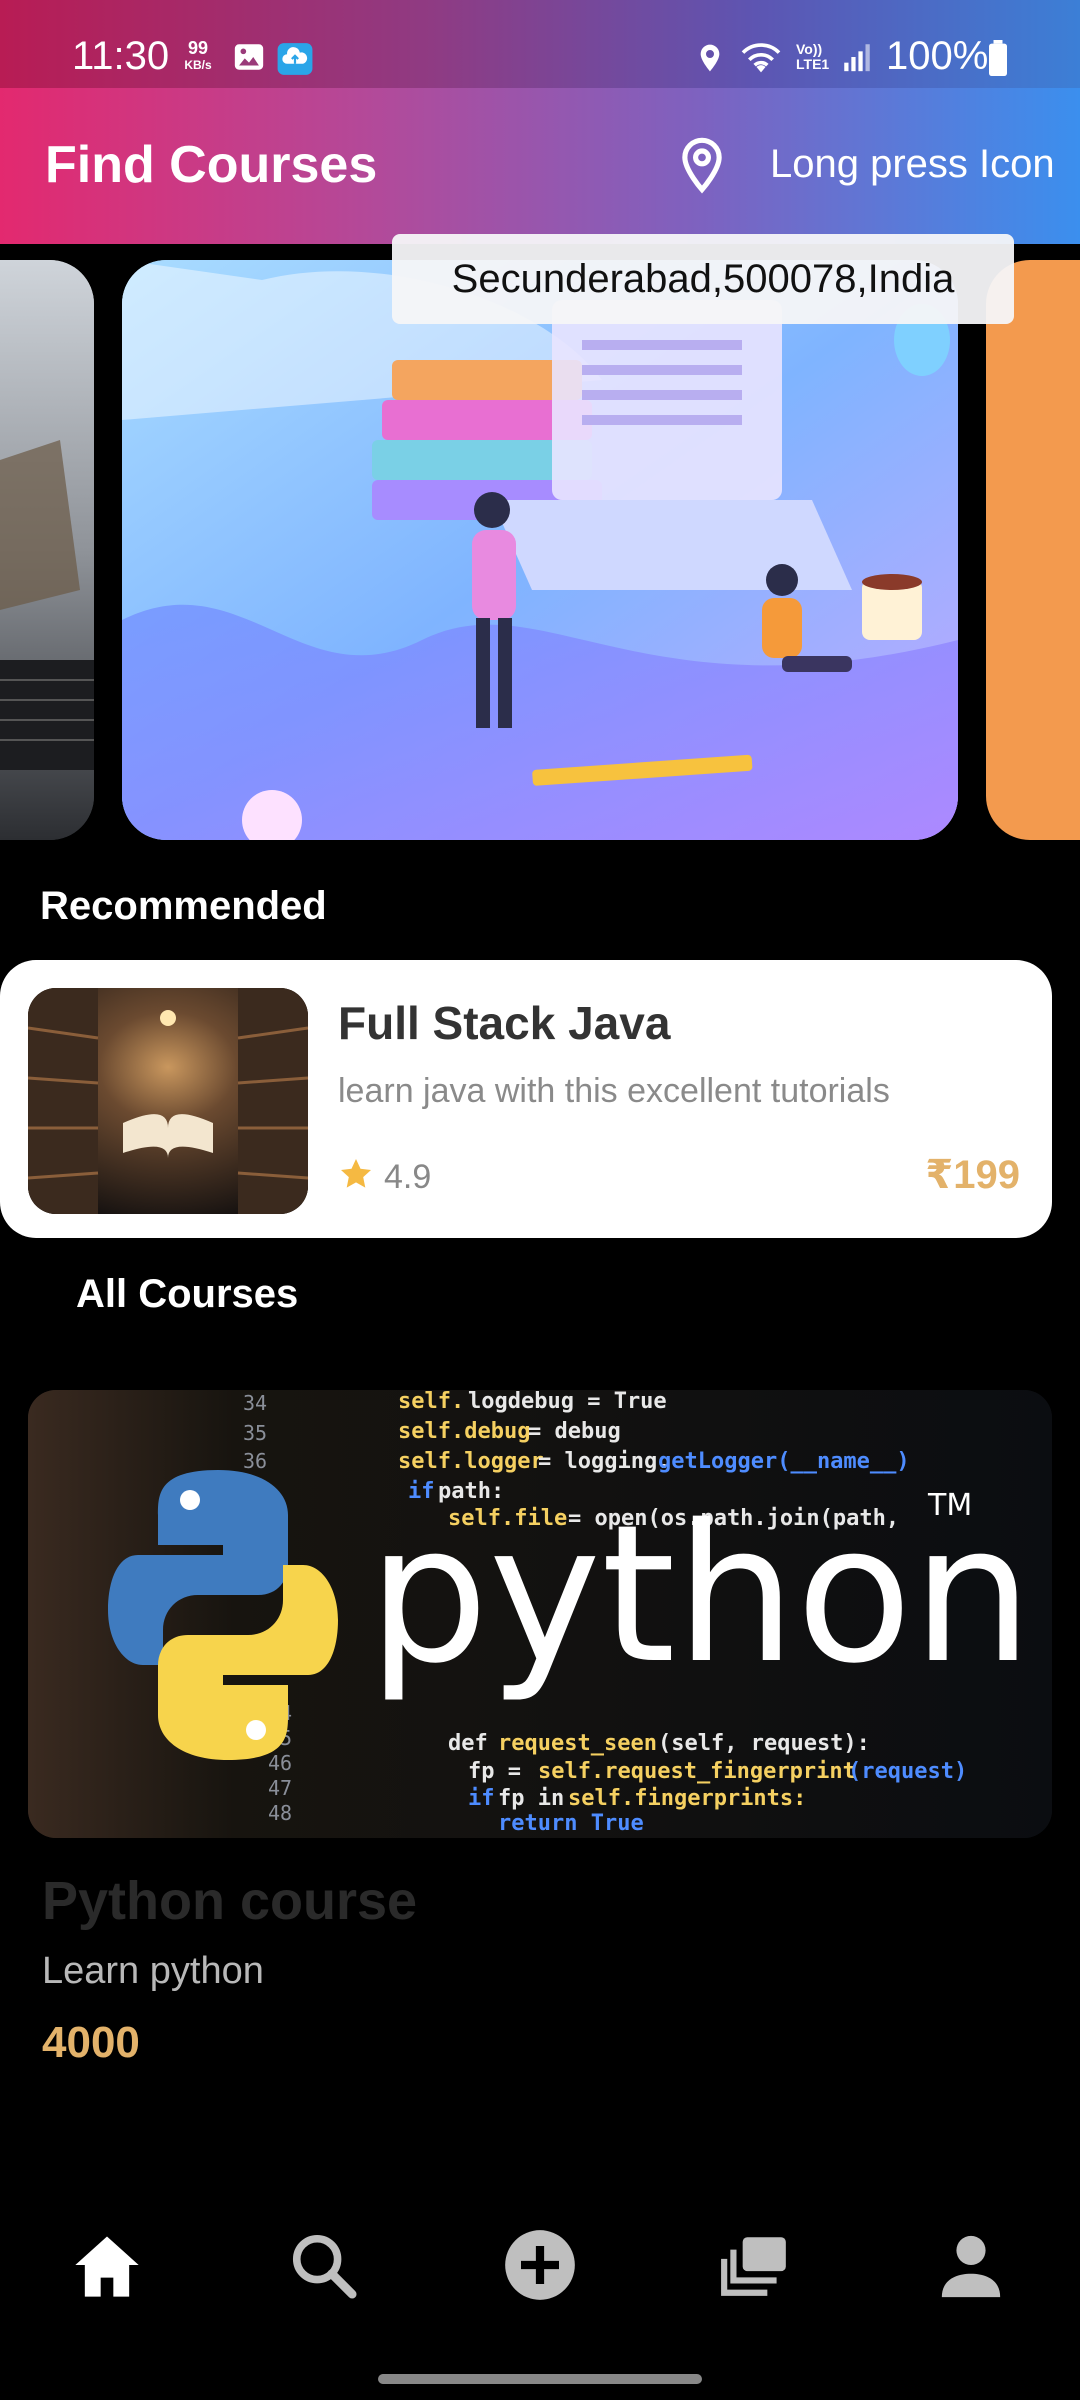  What do you see at coordinates (229, 1901) in the screenshot?
I see `course-title-python: Python course` at bounding box center [229, 1901].